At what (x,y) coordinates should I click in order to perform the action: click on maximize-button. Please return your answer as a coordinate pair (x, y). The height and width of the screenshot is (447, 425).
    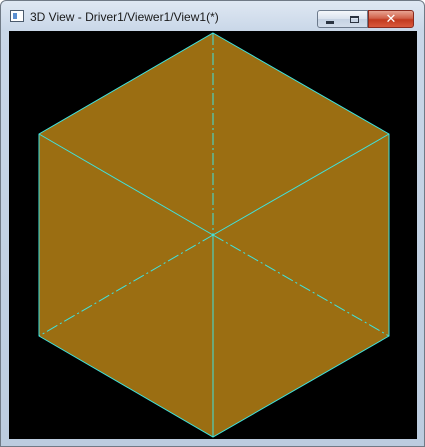
    Looking at the image, I should click on (355, 19).